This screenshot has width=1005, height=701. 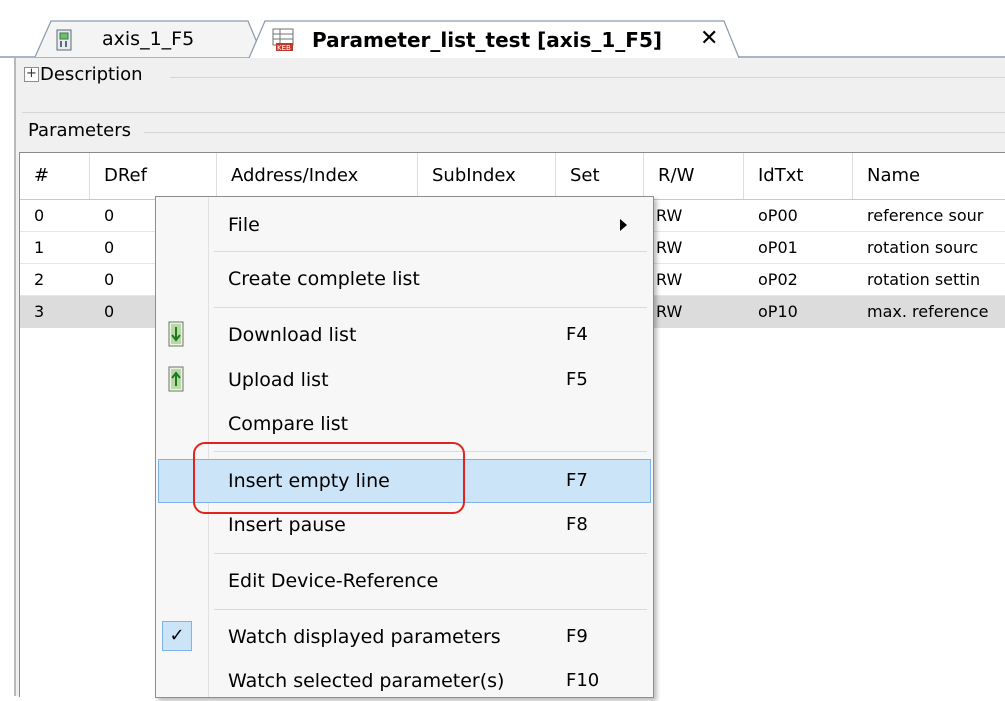 I want to click on tab-label: Parameter_list_test [axis_1_F5], so click(x=487, y=40).